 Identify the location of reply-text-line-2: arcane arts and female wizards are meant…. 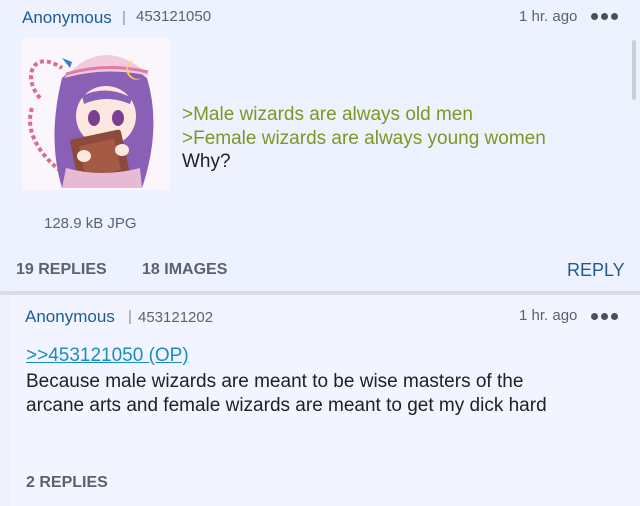
(286, 405).